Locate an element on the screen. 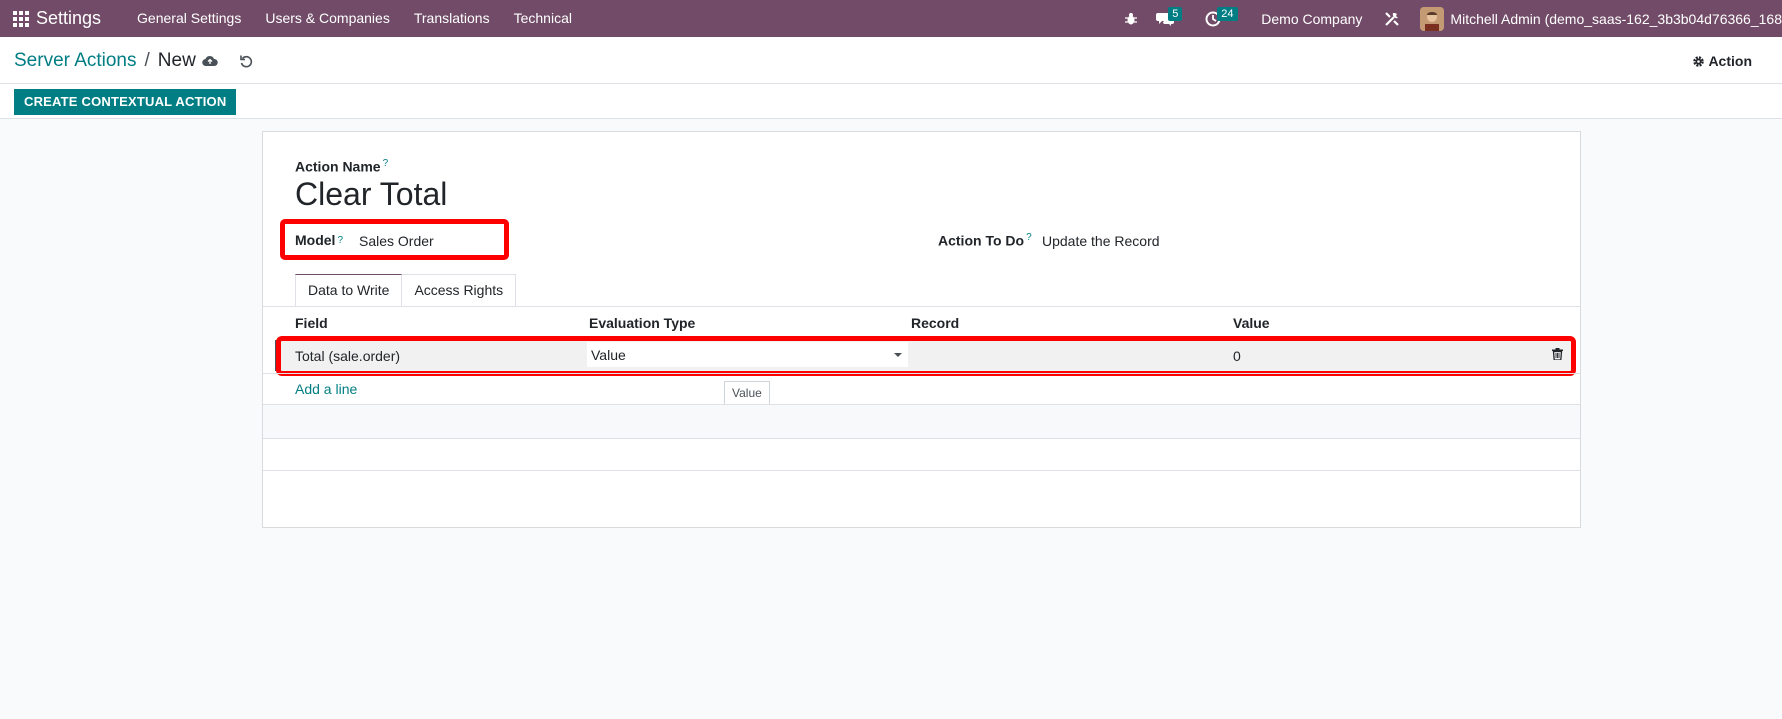 The width and height of the screenshot is (1782, 719). empty-row is located at coordinates (921, 421).